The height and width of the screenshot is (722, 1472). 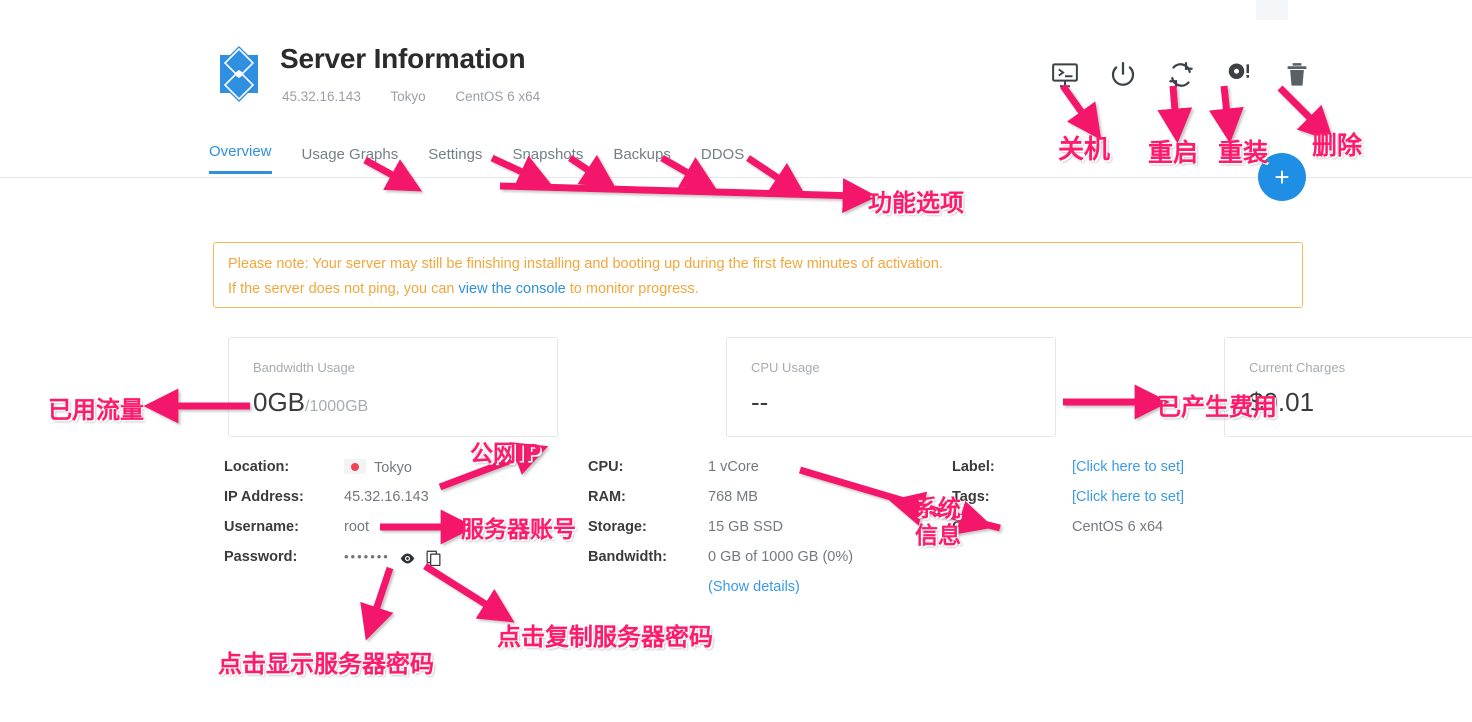 What do you see at coordinates (607, 497) in the screenshot?
I see `detail-key: RAM:` at bounding box center [607, 497].